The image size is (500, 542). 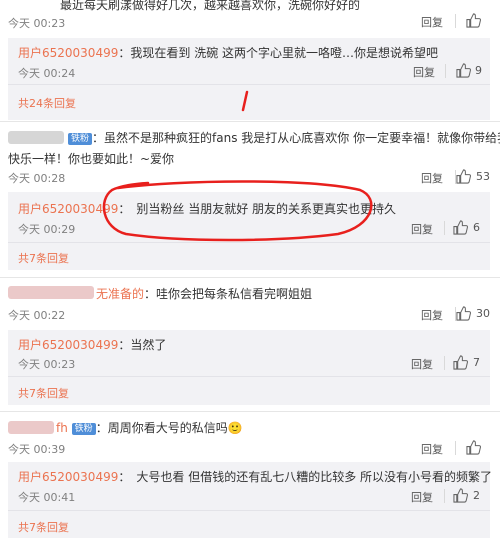 What do you see at coordinates (37, 23) in the screenshot?
I see `comment-time: 今天 00:23` at bounding box center [37, 23].